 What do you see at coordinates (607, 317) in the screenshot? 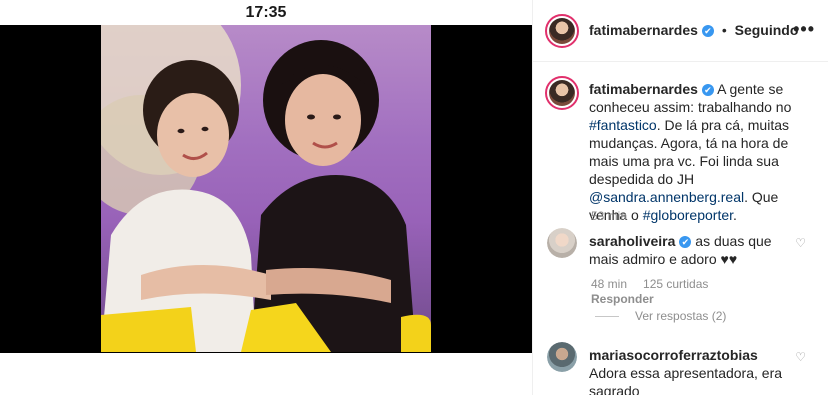
I see `divider-line` at bounding box center [607, 317].